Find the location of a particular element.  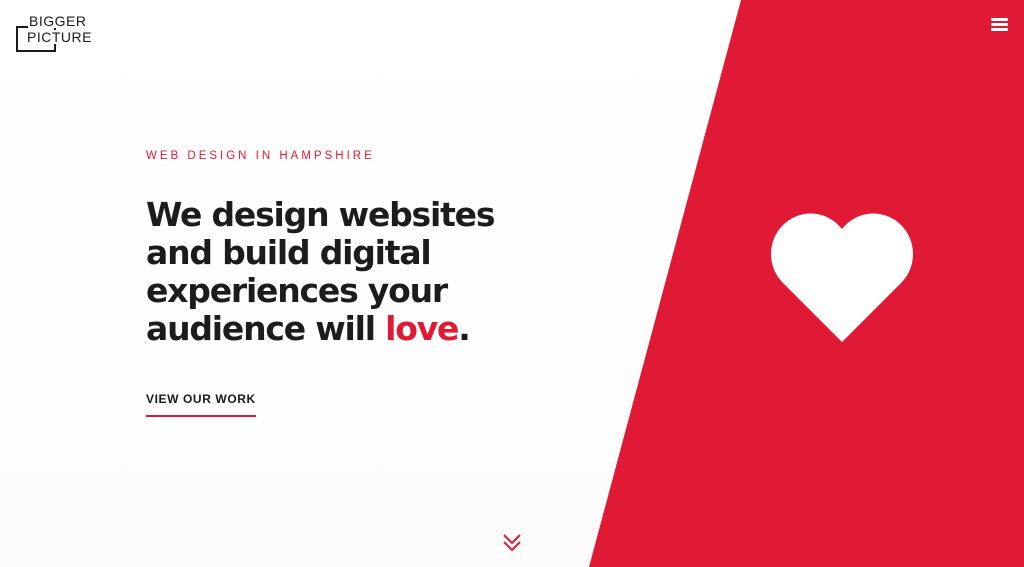

headline-accent-word: love is located at coordinates (422, 328).